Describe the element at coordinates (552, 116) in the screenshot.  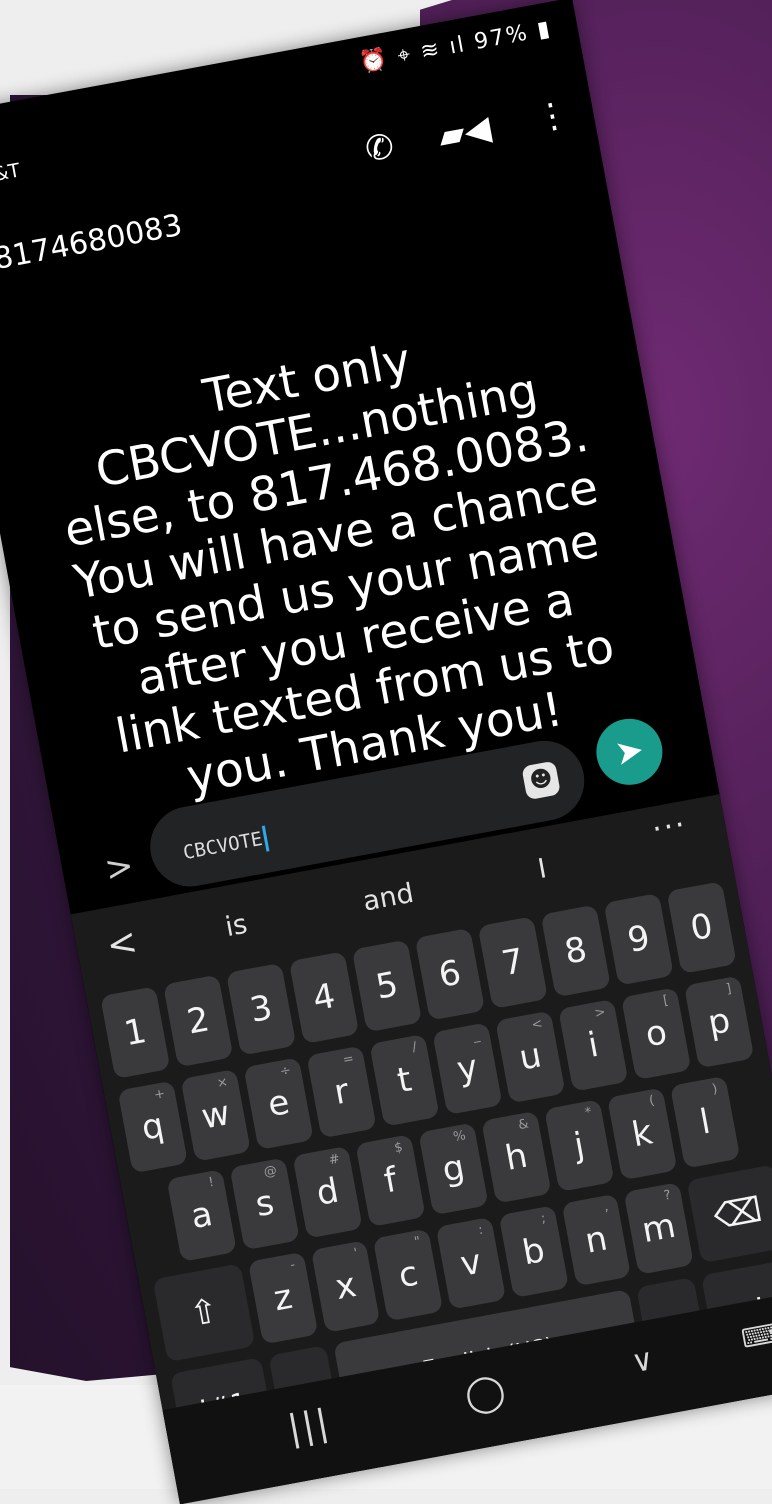
I see `more-options-icon: ⋮` at that location.